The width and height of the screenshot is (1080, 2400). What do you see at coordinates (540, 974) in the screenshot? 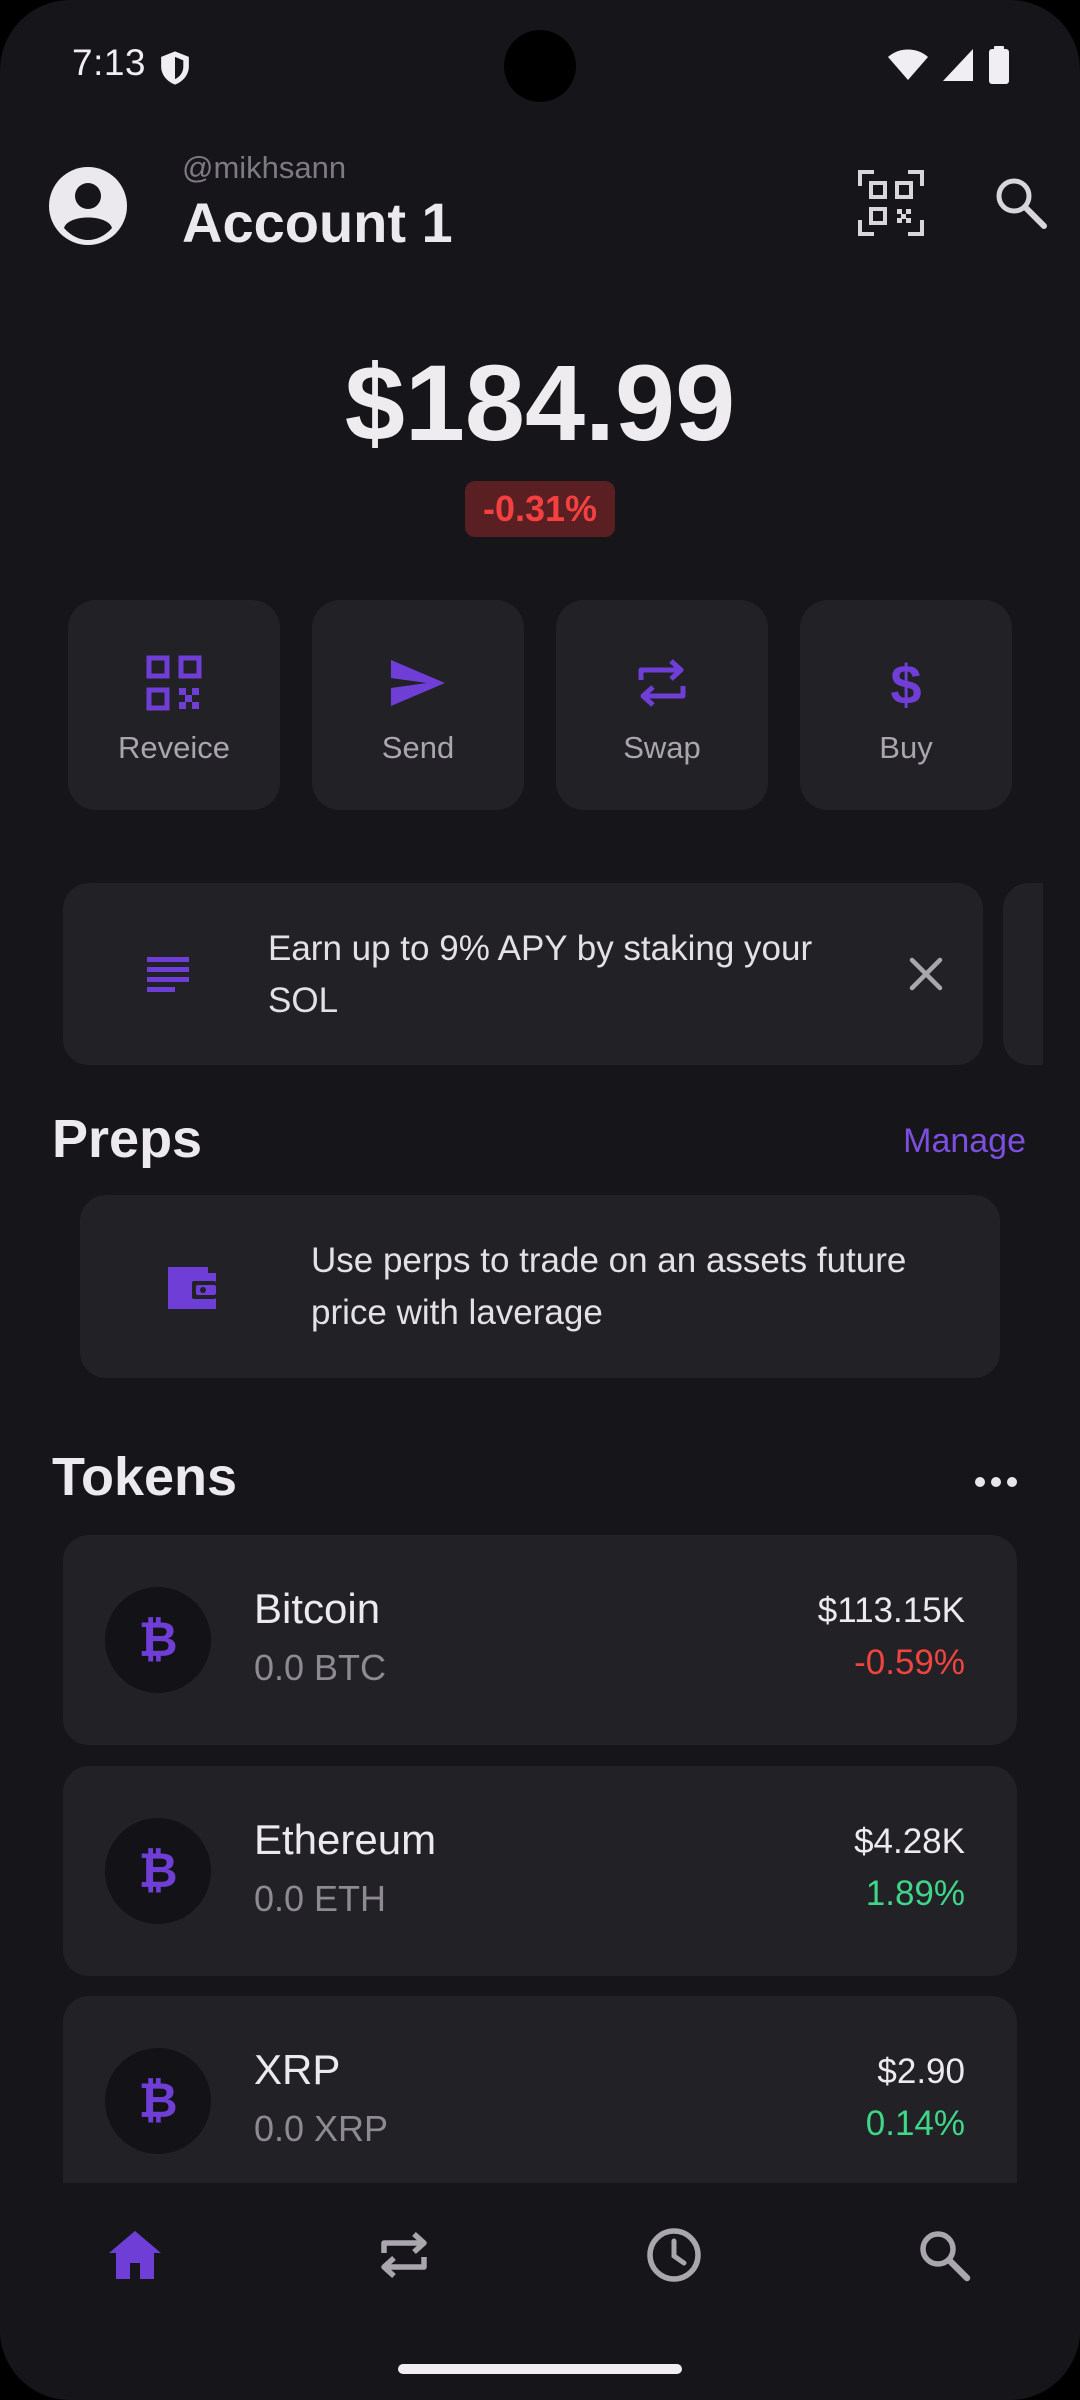
I see `promo-text: Earn up to 9% APY by staking your SOL` at bounding box center [540, 974].